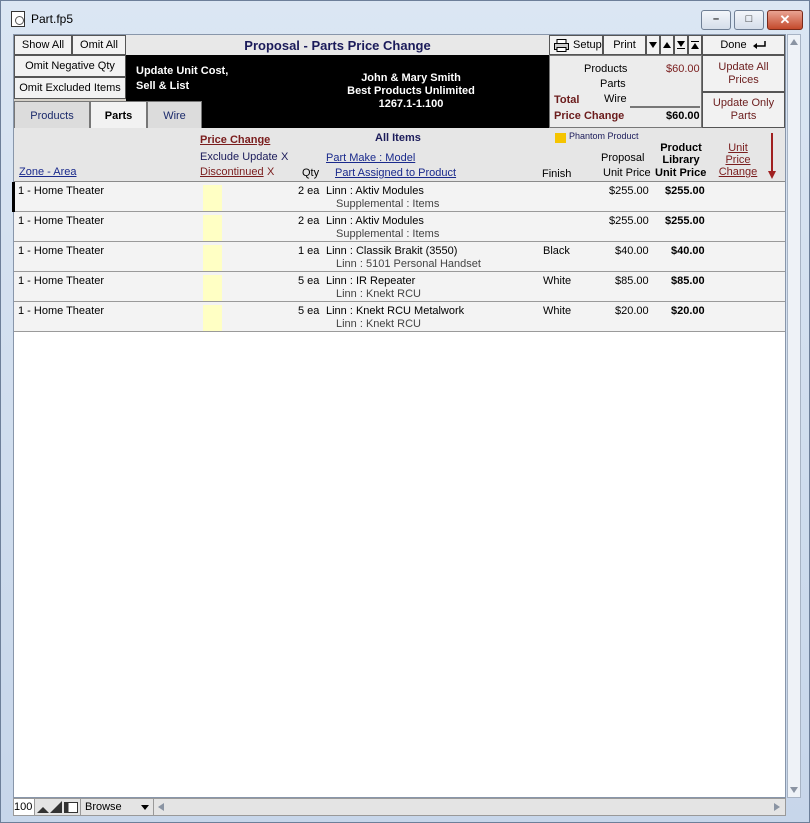 This screenshot has width=810, height=823. I want to click on document-icon, so click(18, 19).